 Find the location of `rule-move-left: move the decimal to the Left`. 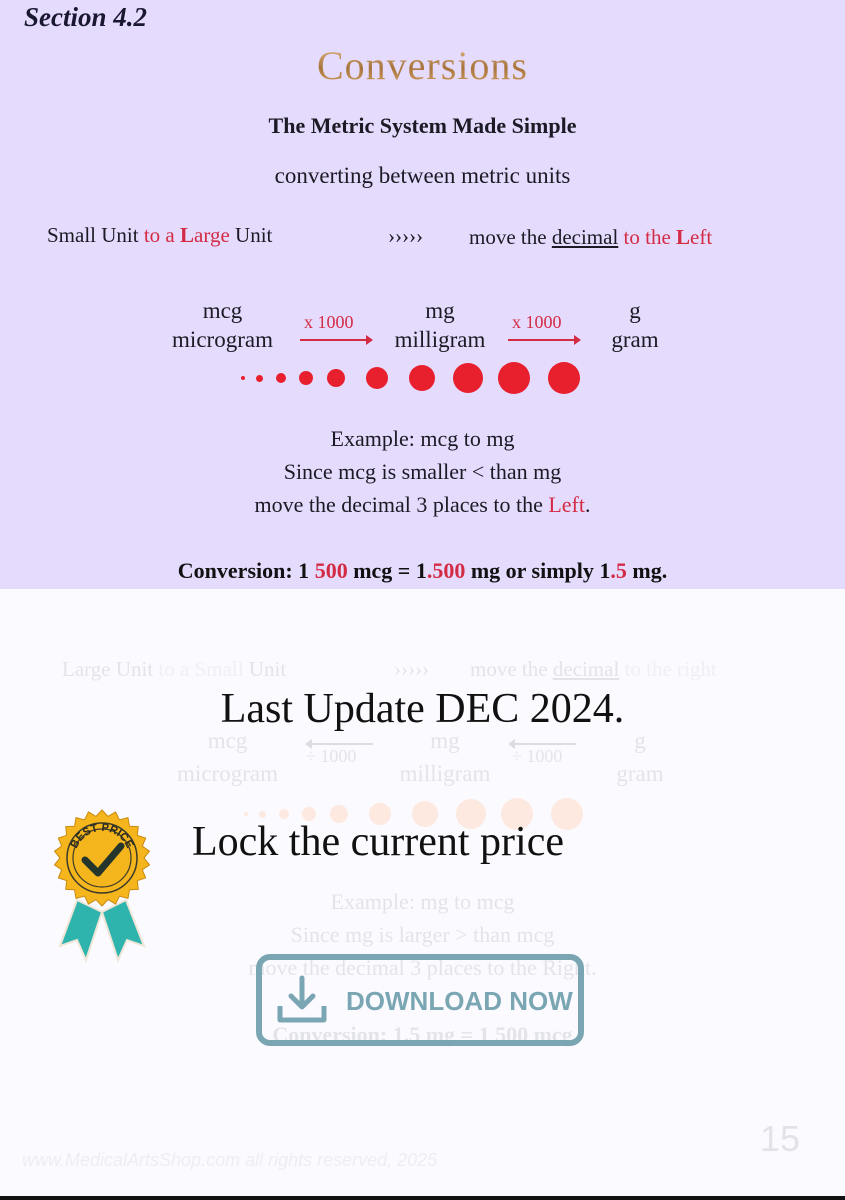

rule-move-left: move the decimal to the Left is located at coordinates (590, 237).